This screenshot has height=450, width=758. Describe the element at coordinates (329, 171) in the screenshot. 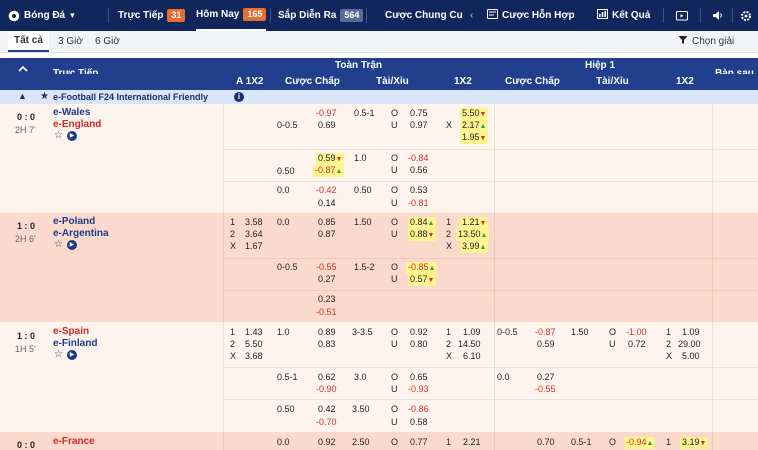

I see `odds-away: -0.87▲` at that location.